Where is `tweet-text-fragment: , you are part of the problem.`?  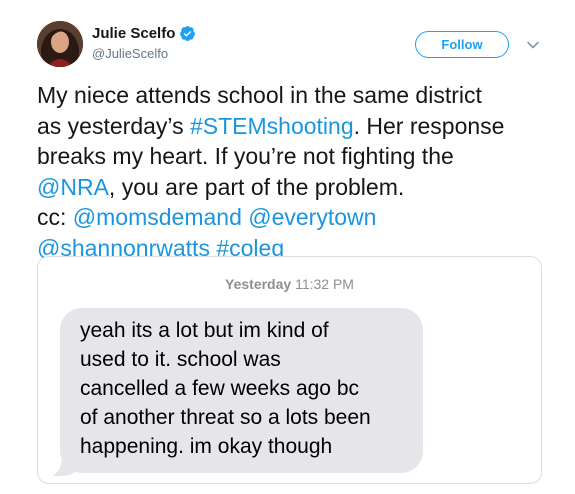
tweet-text-fragment: , you are part of the problem. is located at coordinates (256, 186).